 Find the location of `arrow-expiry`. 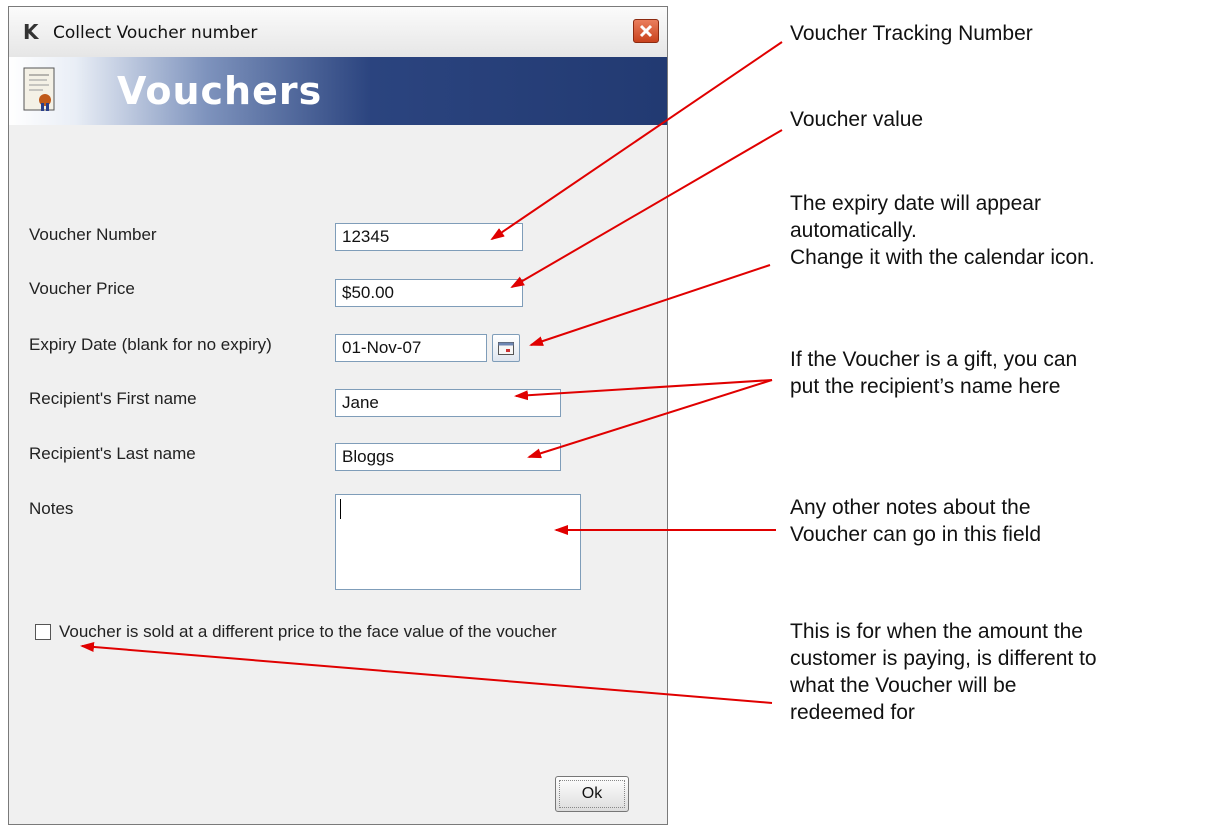

arrow-expiry is located at coordinates (650, 305).